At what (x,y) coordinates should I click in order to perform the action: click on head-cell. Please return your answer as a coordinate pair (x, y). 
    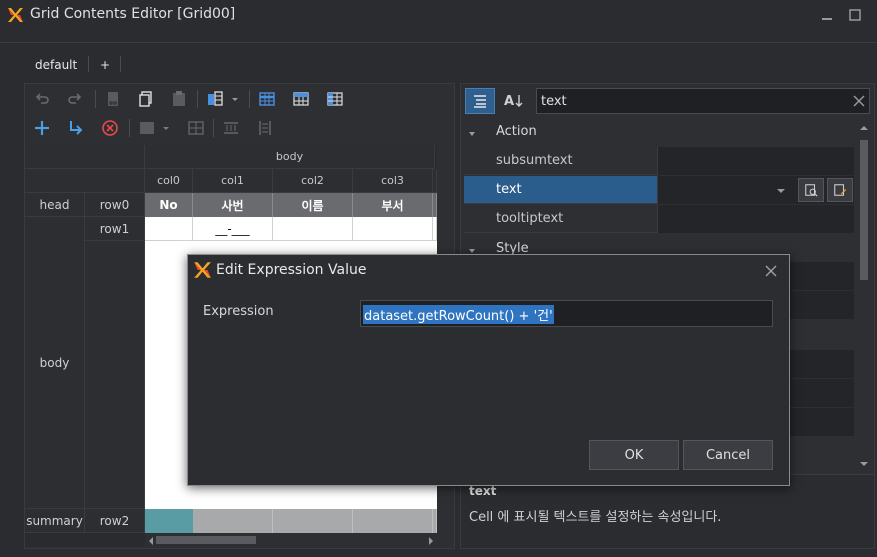
    Looking at the image, I should click on (435, 205).